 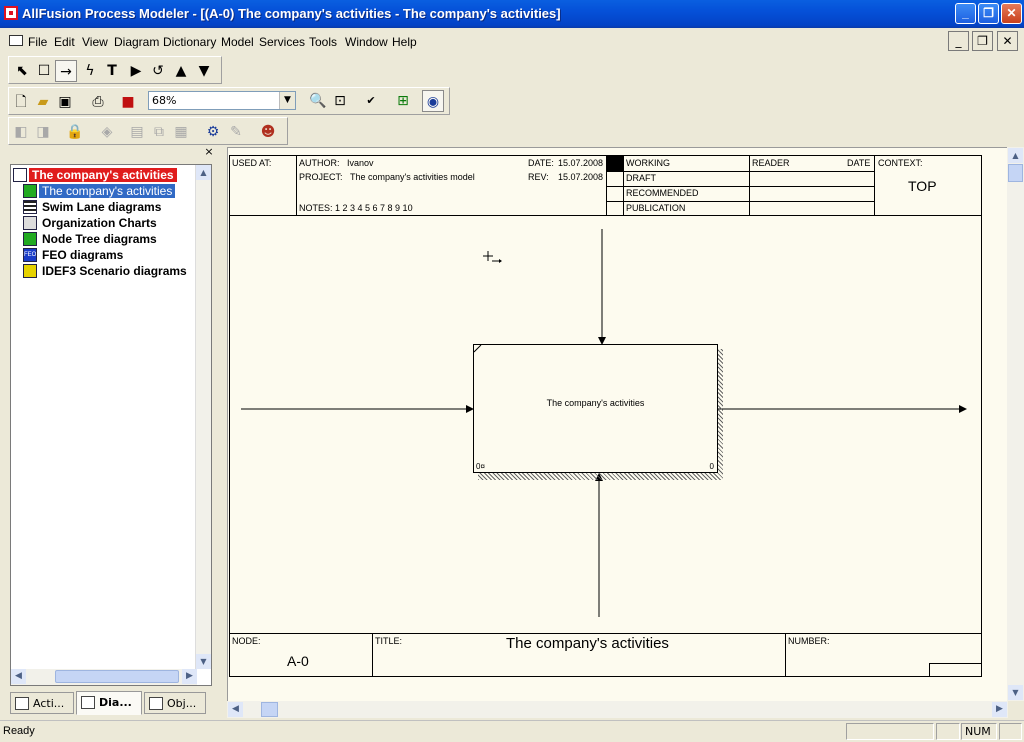 What do you see at coordinates (492, 257) in the screenshot?
I see `cursor-icon` at bounding box center [492, 257].